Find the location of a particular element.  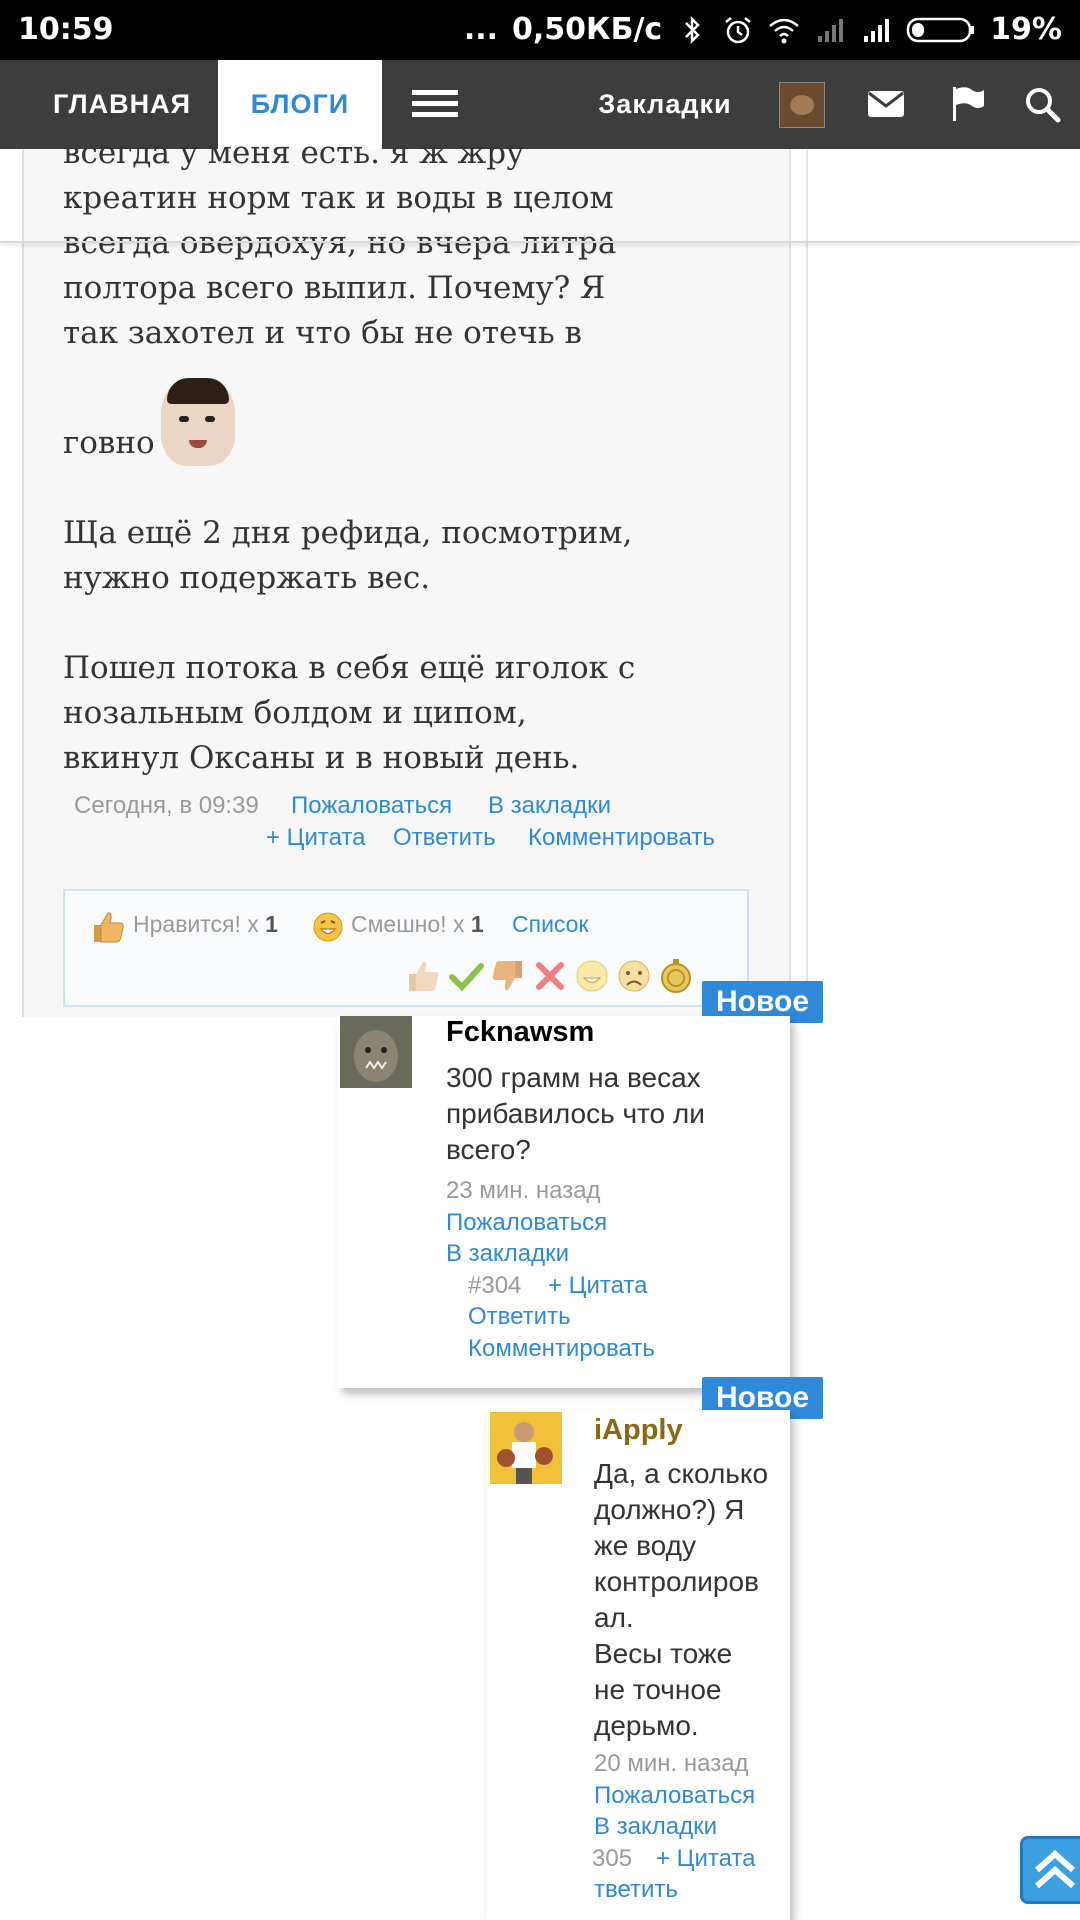

divider is located at coordinates (807, 584).